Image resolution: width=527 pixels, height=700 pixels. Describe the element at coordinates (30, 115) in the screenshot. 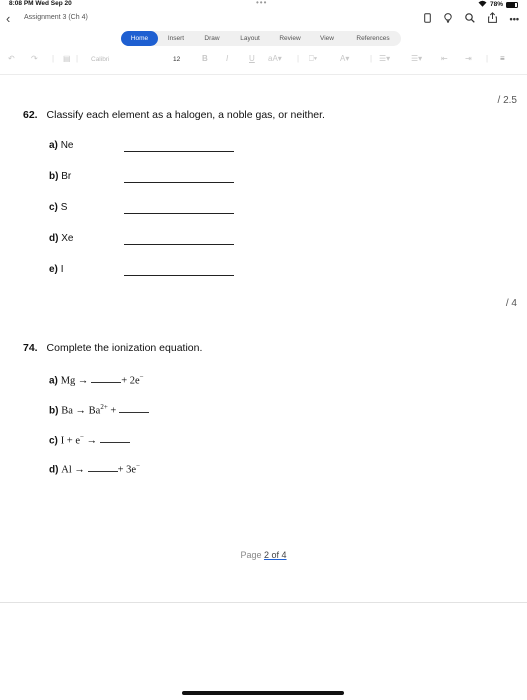

I see `q62-number: 62.` at that location.